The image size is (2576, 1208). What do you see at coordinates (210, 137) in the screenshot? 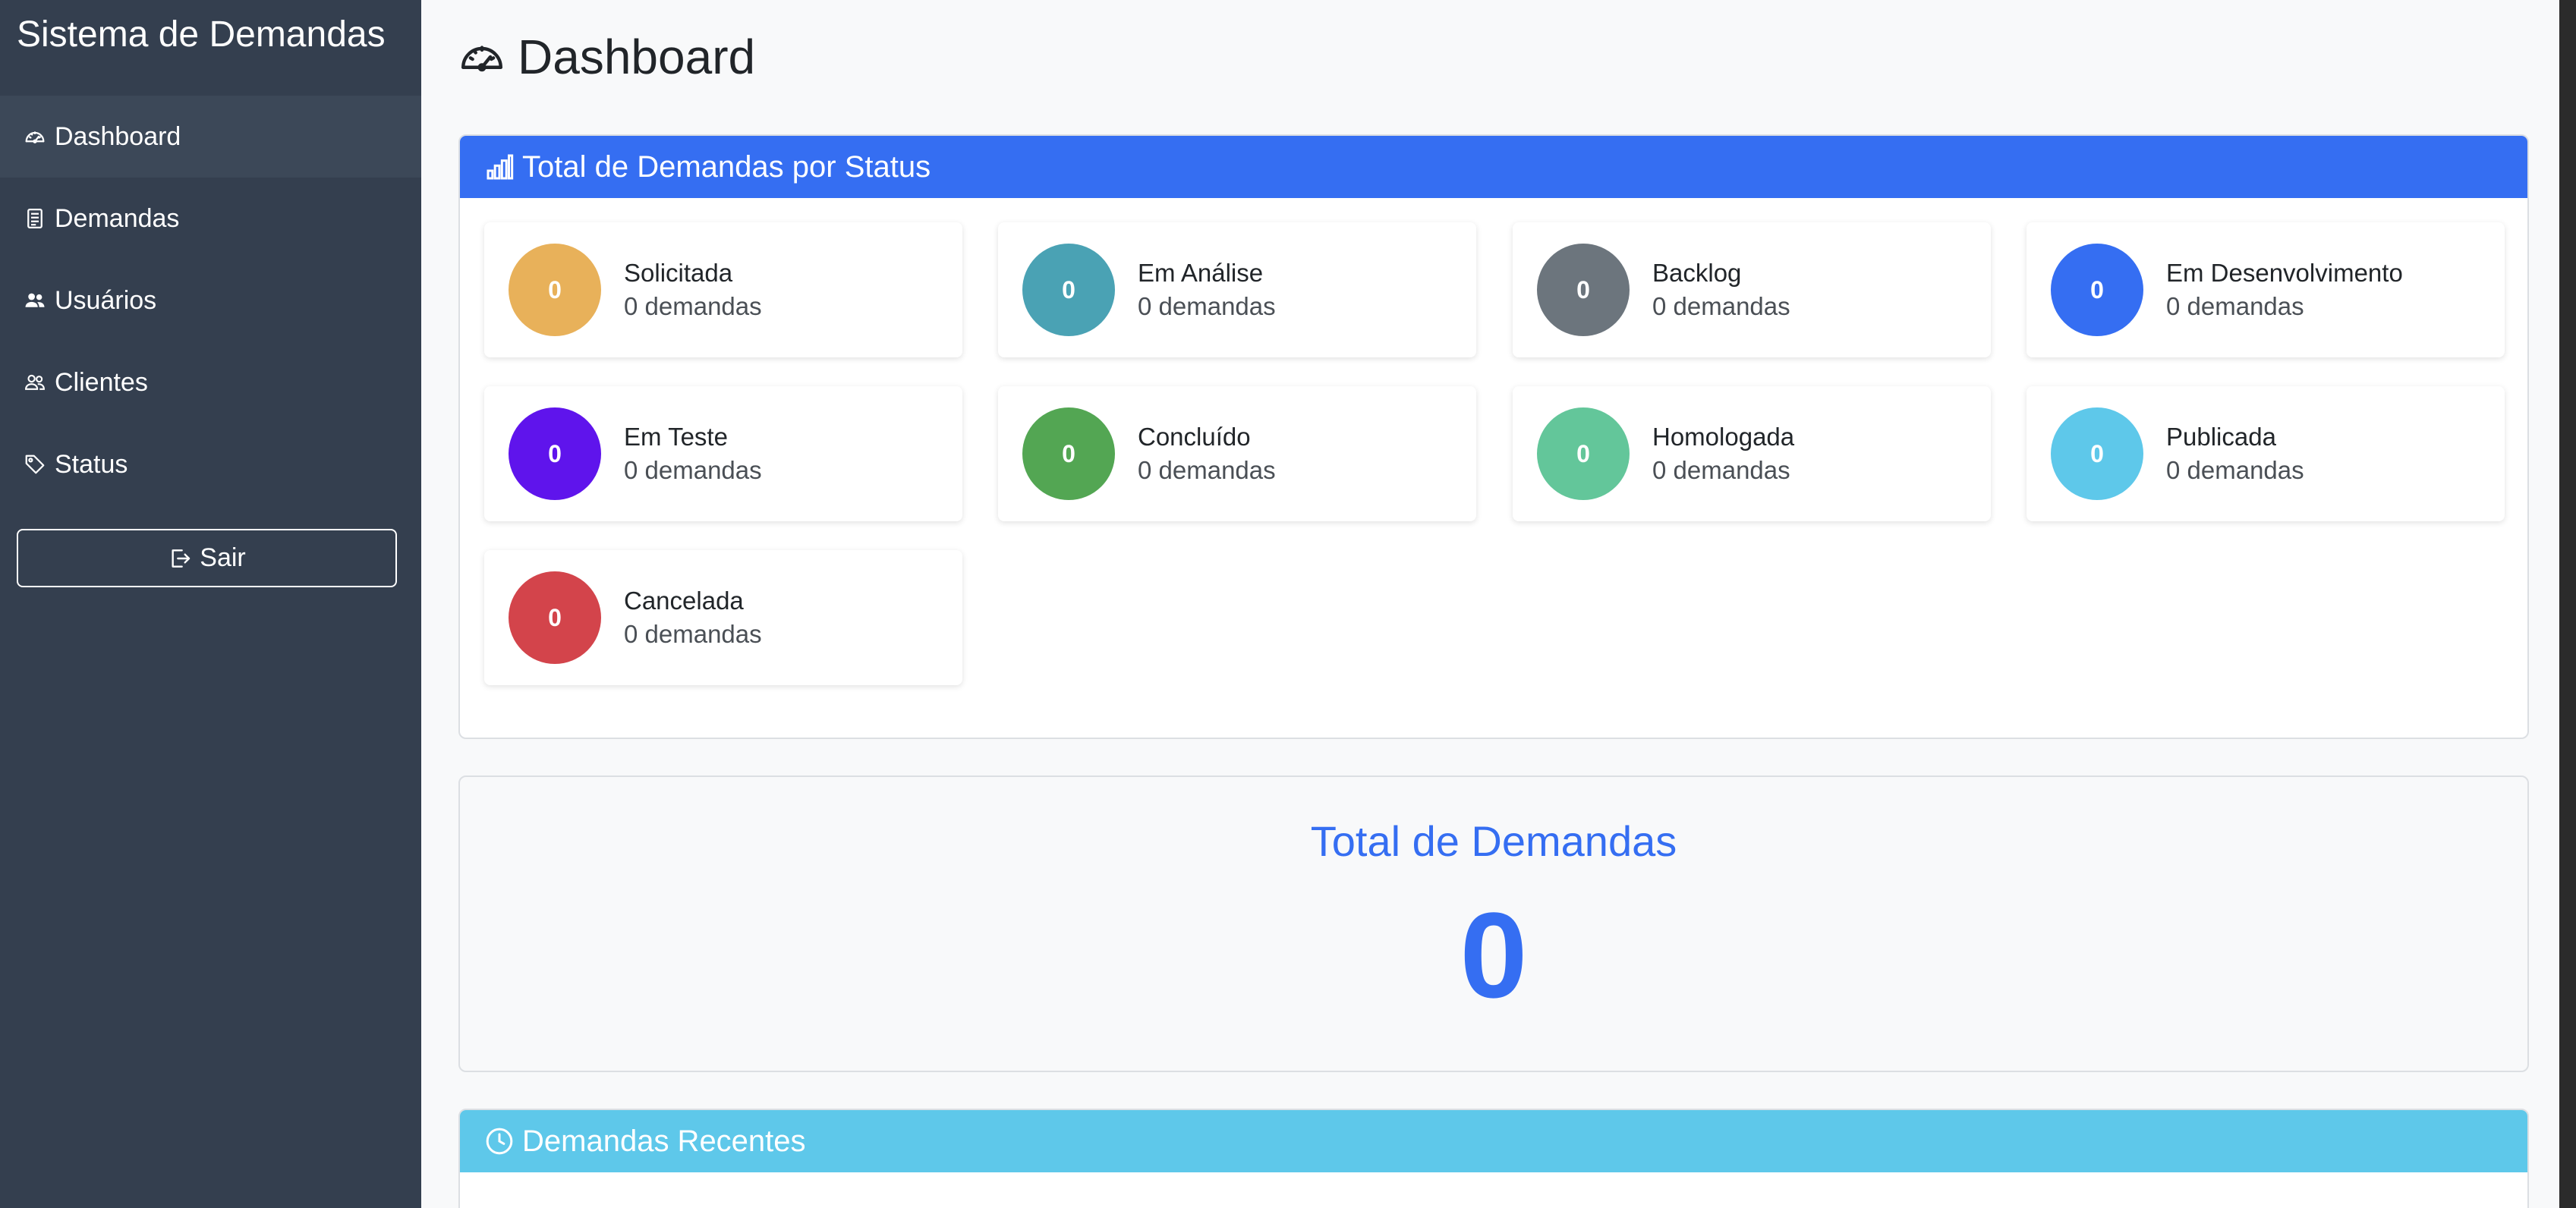
I see `sidebar-item-dashboard: Dashboard` at bounding box center [210, 137].